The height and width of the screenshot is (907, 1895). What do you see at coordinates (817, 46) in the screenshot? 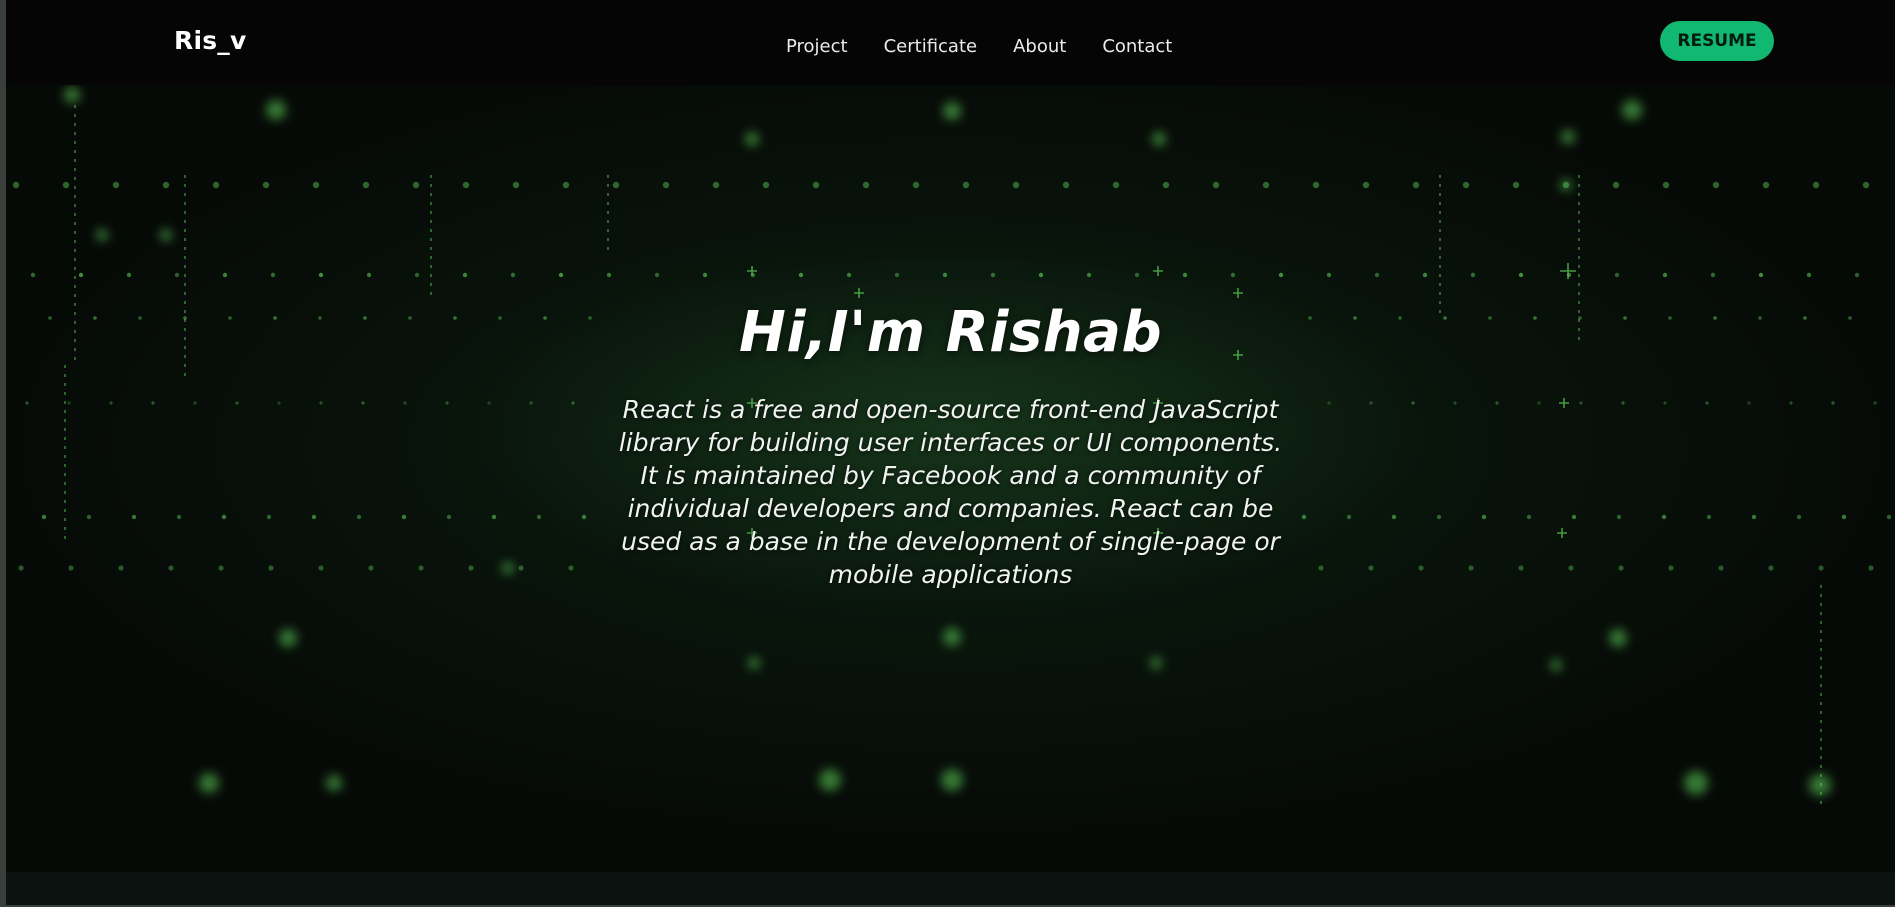
I see `nav-link-project: Project` at bounding box center [817, 46].